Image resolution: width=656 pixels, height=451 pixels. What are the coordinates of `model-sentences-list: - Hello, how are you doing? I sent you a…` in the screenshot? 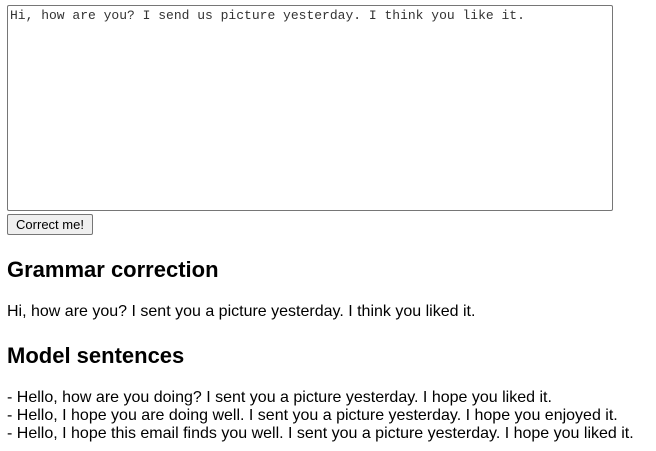 It's located at (320, 416).